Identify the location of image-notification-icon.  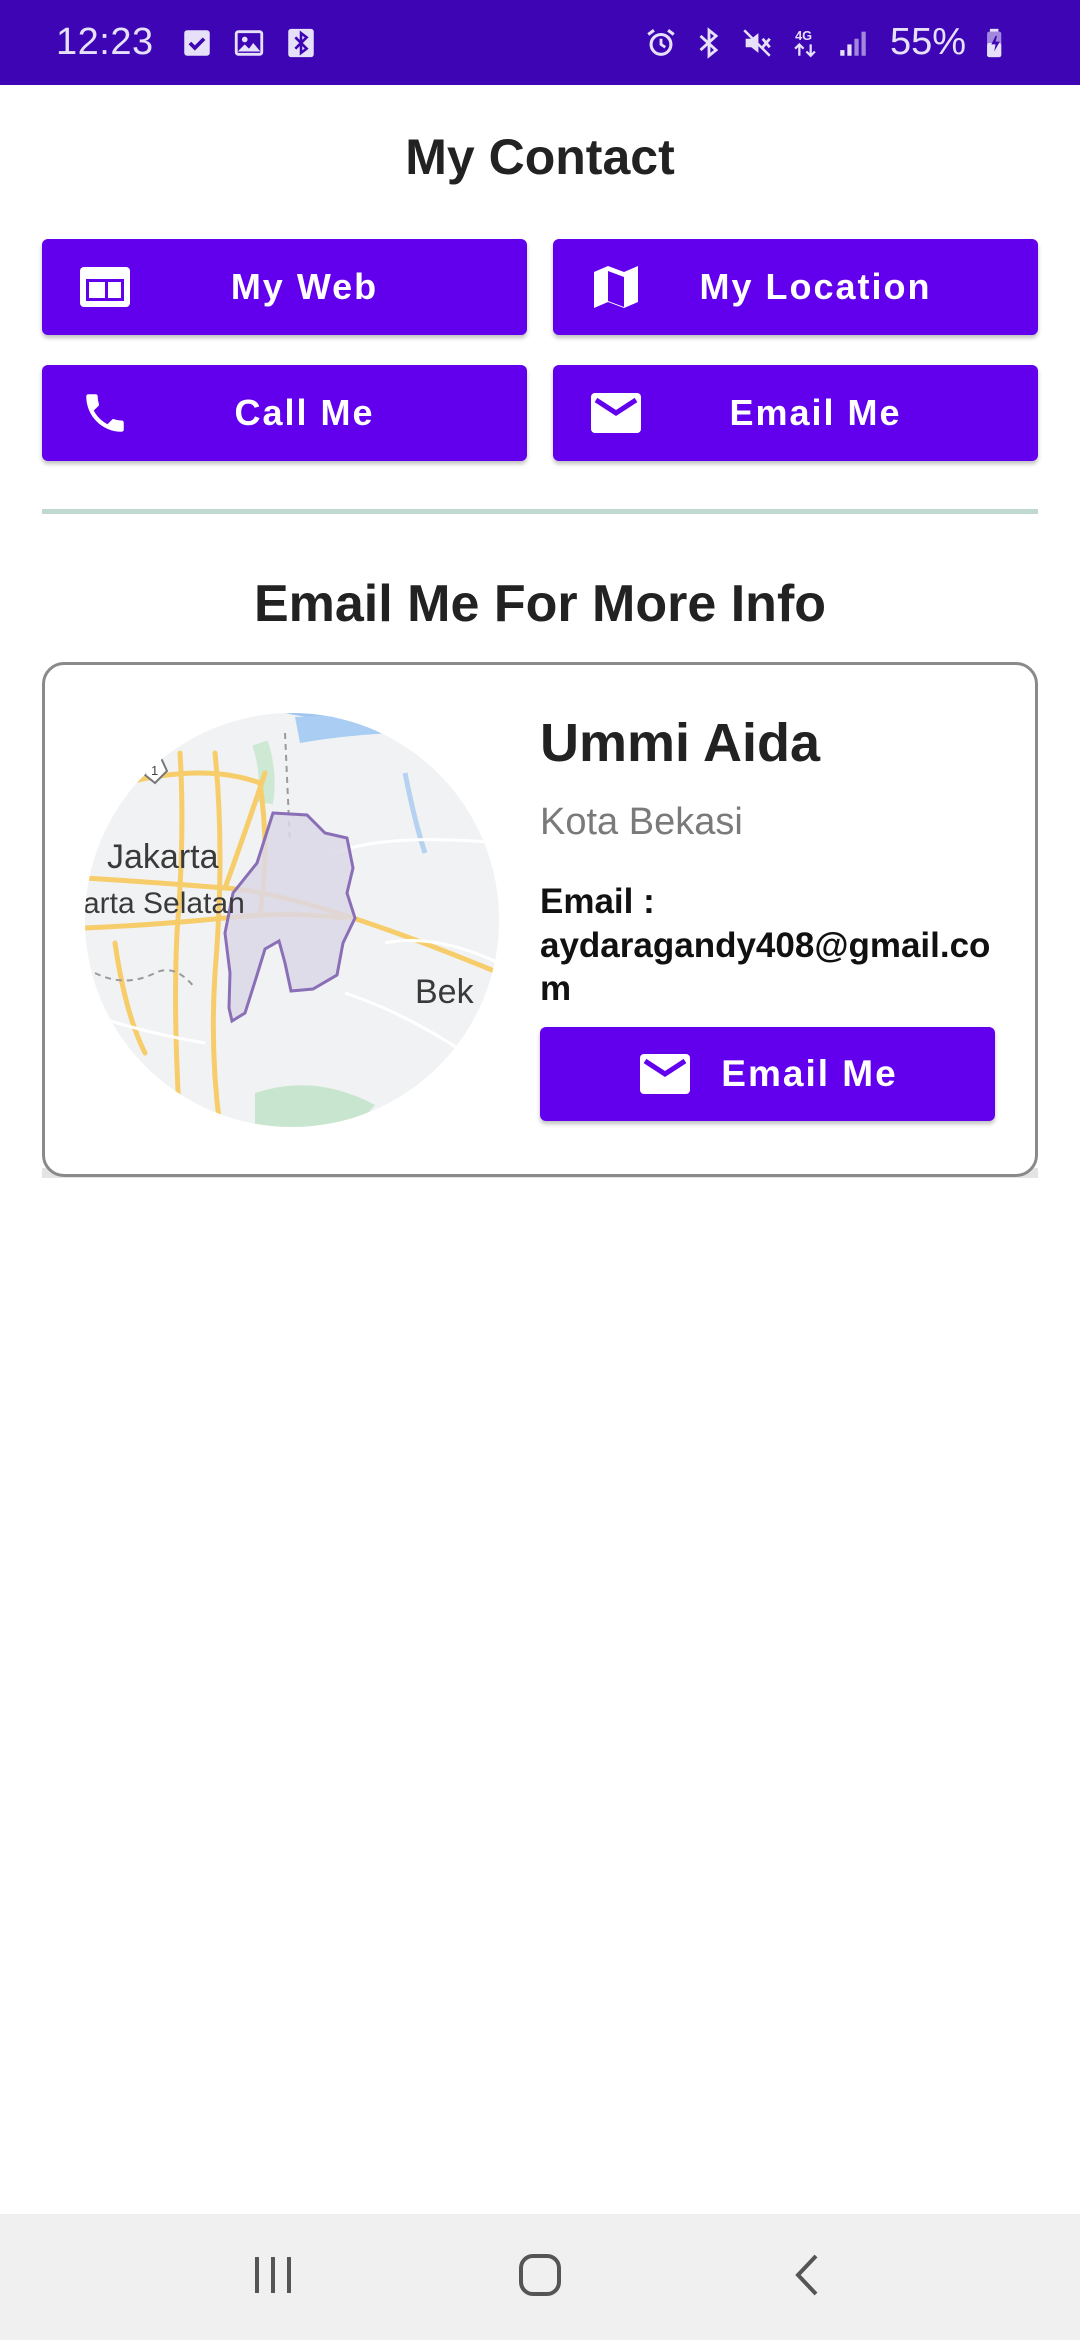
(249, 43).